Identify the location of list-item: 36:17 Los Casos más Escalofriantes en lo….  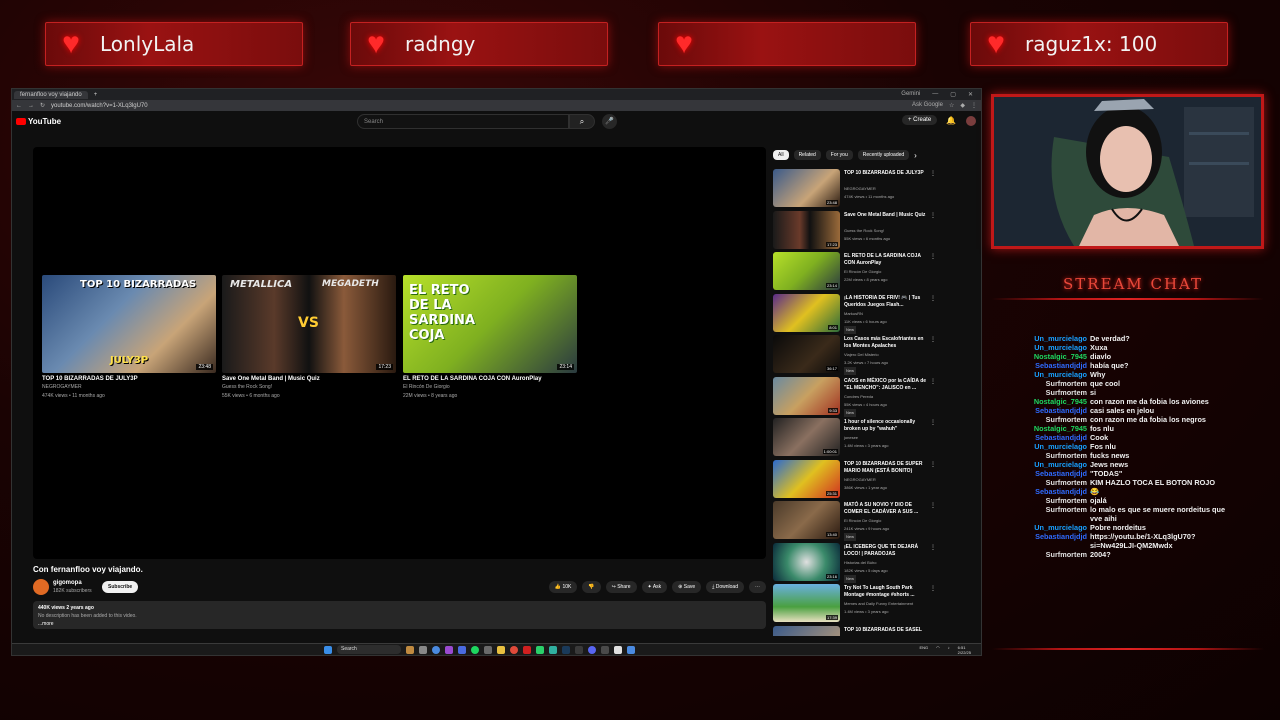
(856, 356).